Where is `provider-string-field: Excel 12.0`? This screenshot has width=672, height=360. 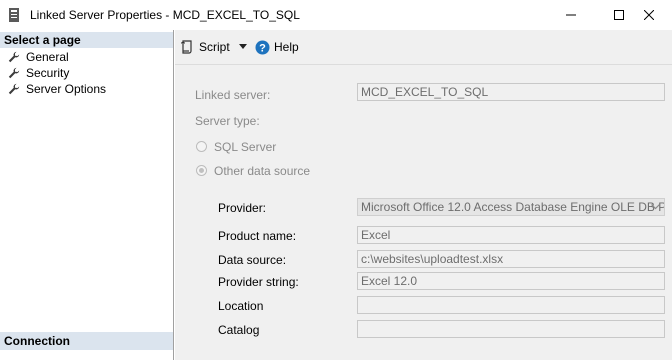 provider-string-field: Excel 12.0 is located at coordinates (511, 281).